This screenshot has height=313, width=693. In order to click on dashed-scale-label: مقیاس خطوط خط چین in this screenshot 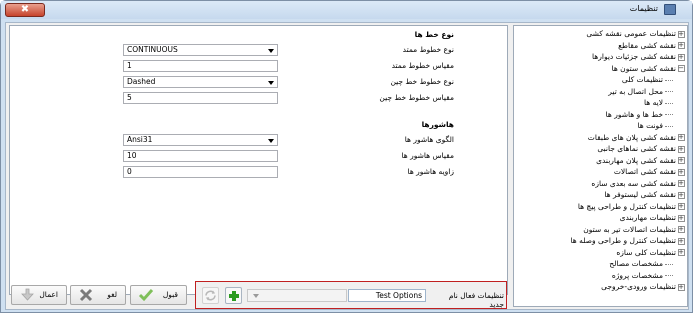, I will do `click(416, 97)`.